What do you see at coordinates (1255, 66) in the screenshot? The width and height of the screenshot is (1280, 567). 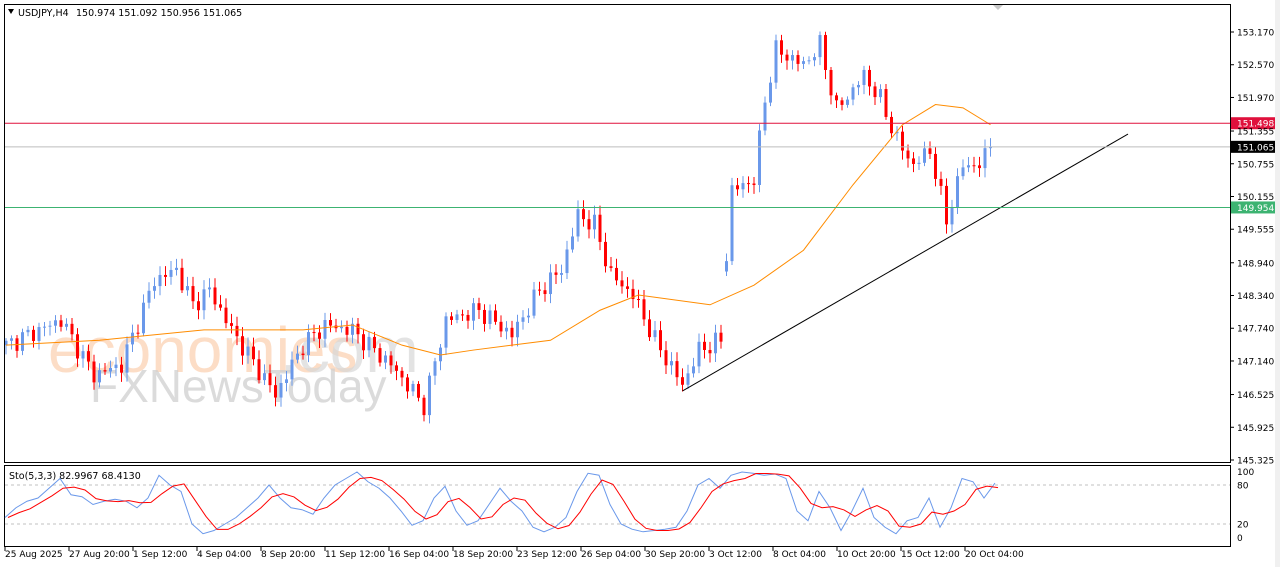 I see `price-tick-label: 152.570` at bounding box center [1255, 66].